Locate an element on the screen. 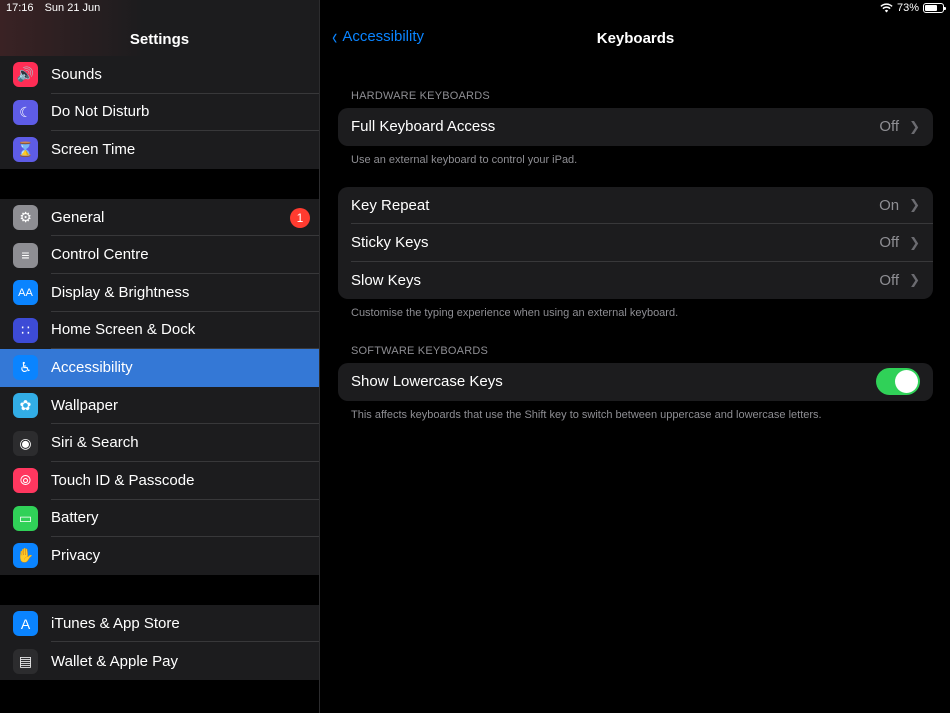 This screenshot has height=713, width=950. sidebar-item-itunes-and-app-store: AiTunes & App Store is located at coordinates (159, 624).